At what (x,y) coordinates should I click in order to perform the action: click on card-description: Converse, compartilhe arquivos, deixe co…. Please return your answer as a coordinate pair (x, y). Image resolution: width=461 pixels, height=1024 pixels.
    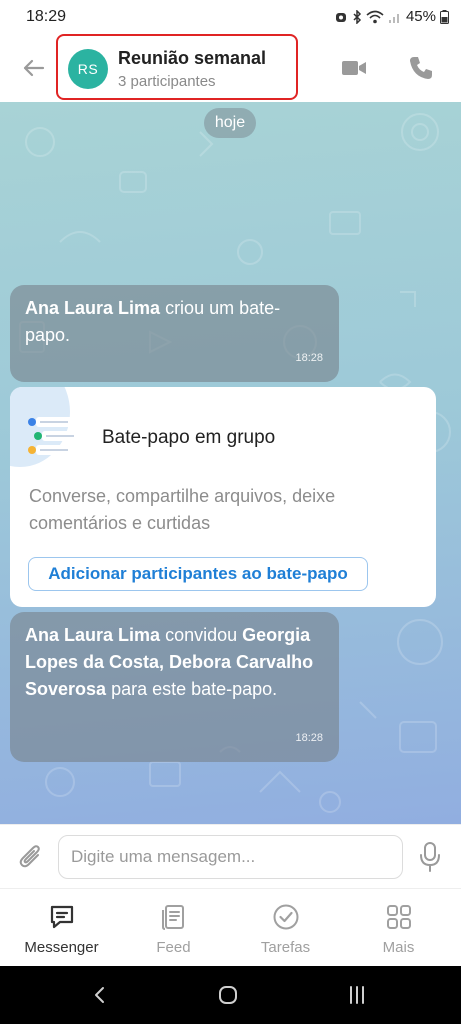
    Looking at the image, I should click on (182, 509).